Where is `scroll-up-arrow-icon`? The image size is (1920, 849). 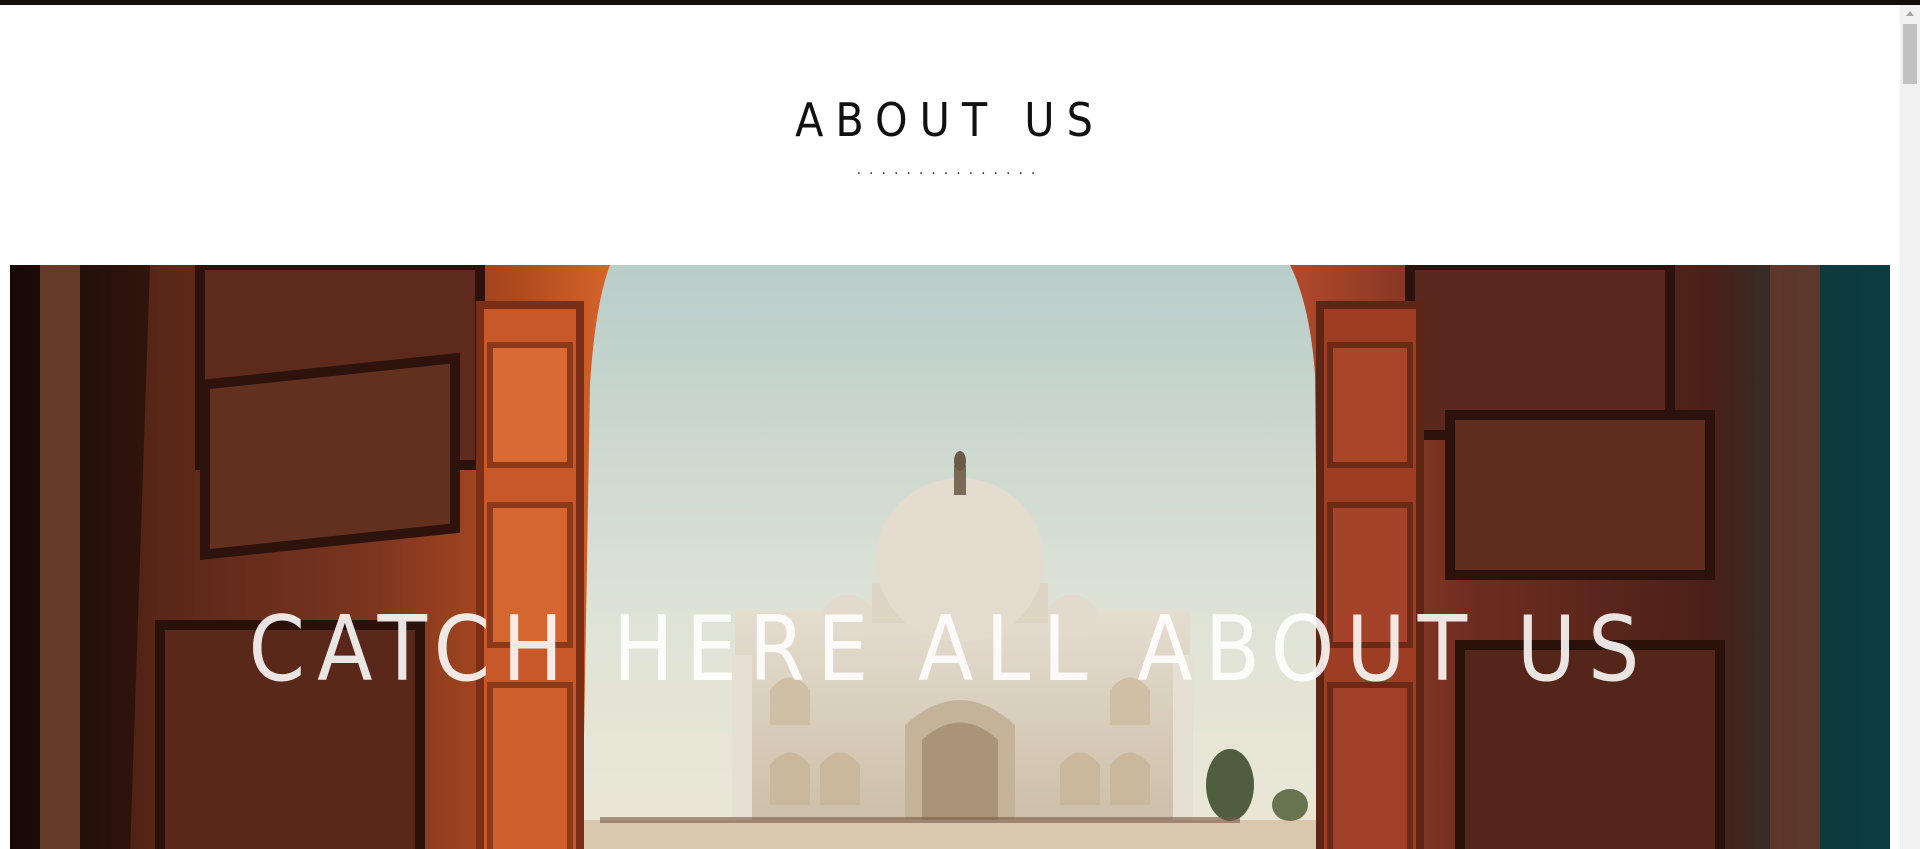
scroll-up-arrow-icon is located at coordinates (1910, 13).